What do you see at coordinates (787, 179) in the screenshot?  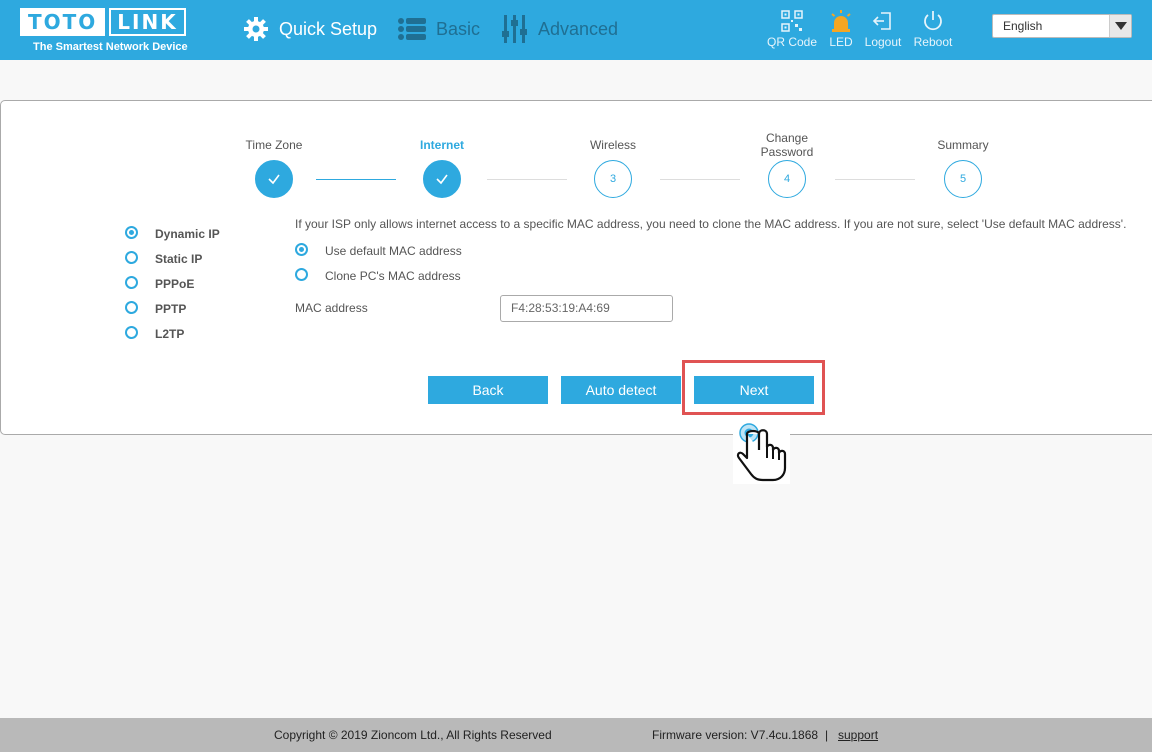 I see `step-circle-change-password: 4` at bounding box center [787, 179].